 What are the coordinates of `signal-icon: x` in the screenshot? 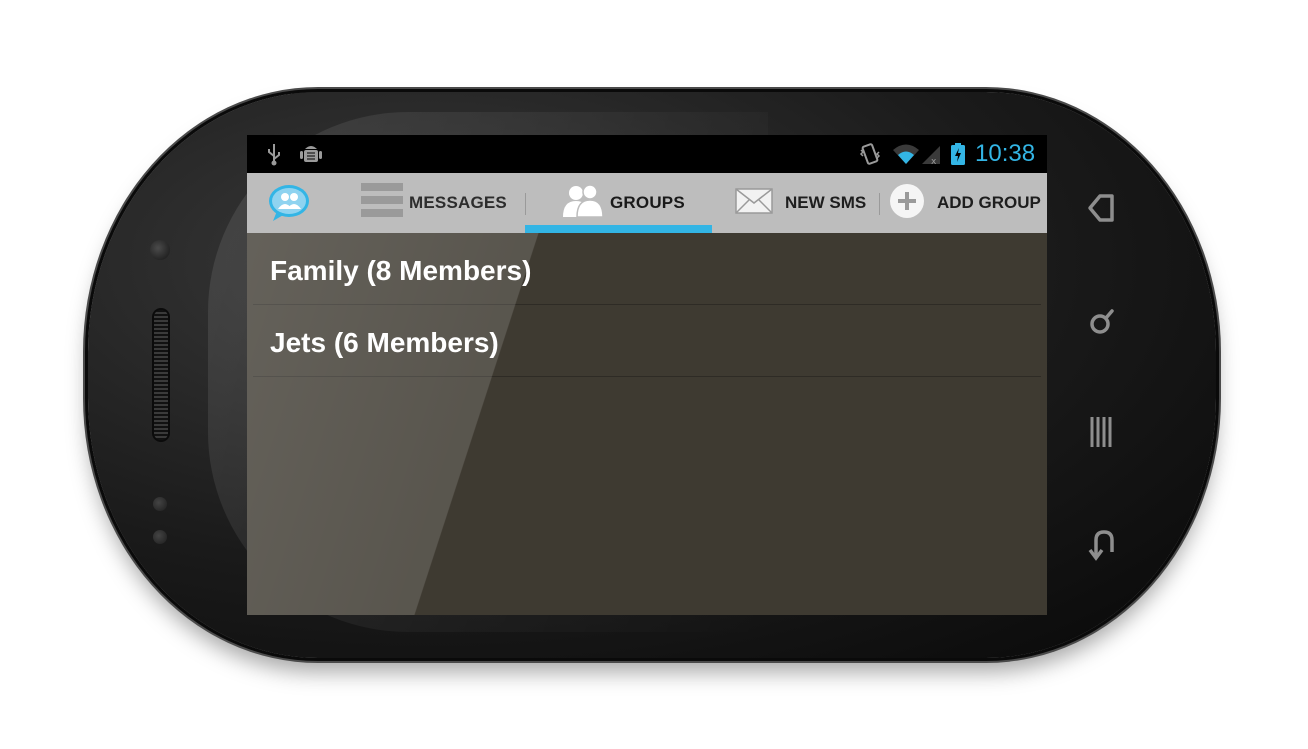 It's located at (931, 154).